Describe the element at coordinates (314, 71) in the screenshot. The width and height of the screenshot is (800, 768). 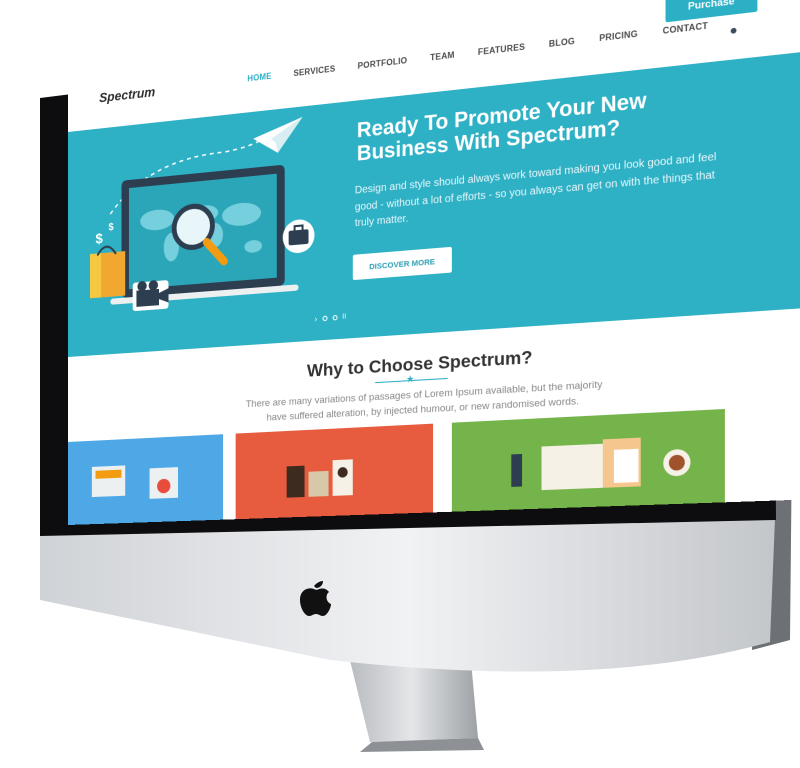
I see `nav-item-services: SERVICES` at that location.